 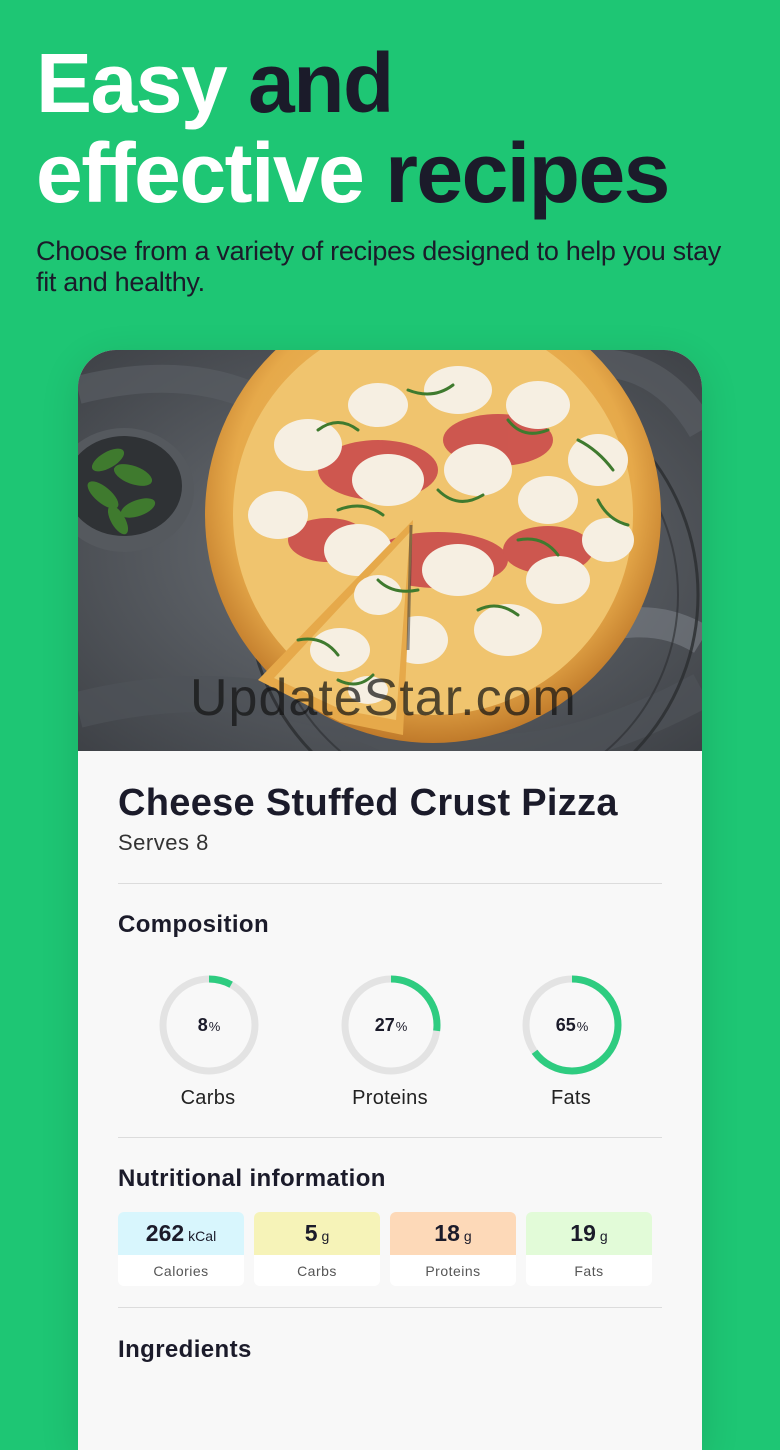 I want to click on fats-ring: 65%, so click(x=572, y=1025).